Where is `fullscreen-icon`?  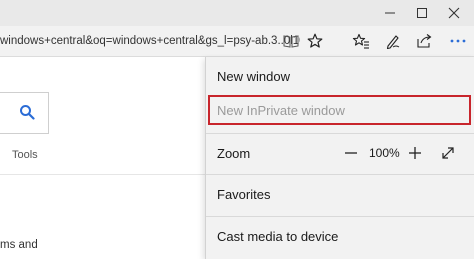
fullscreen-icon is located at coordinates (448, 153).